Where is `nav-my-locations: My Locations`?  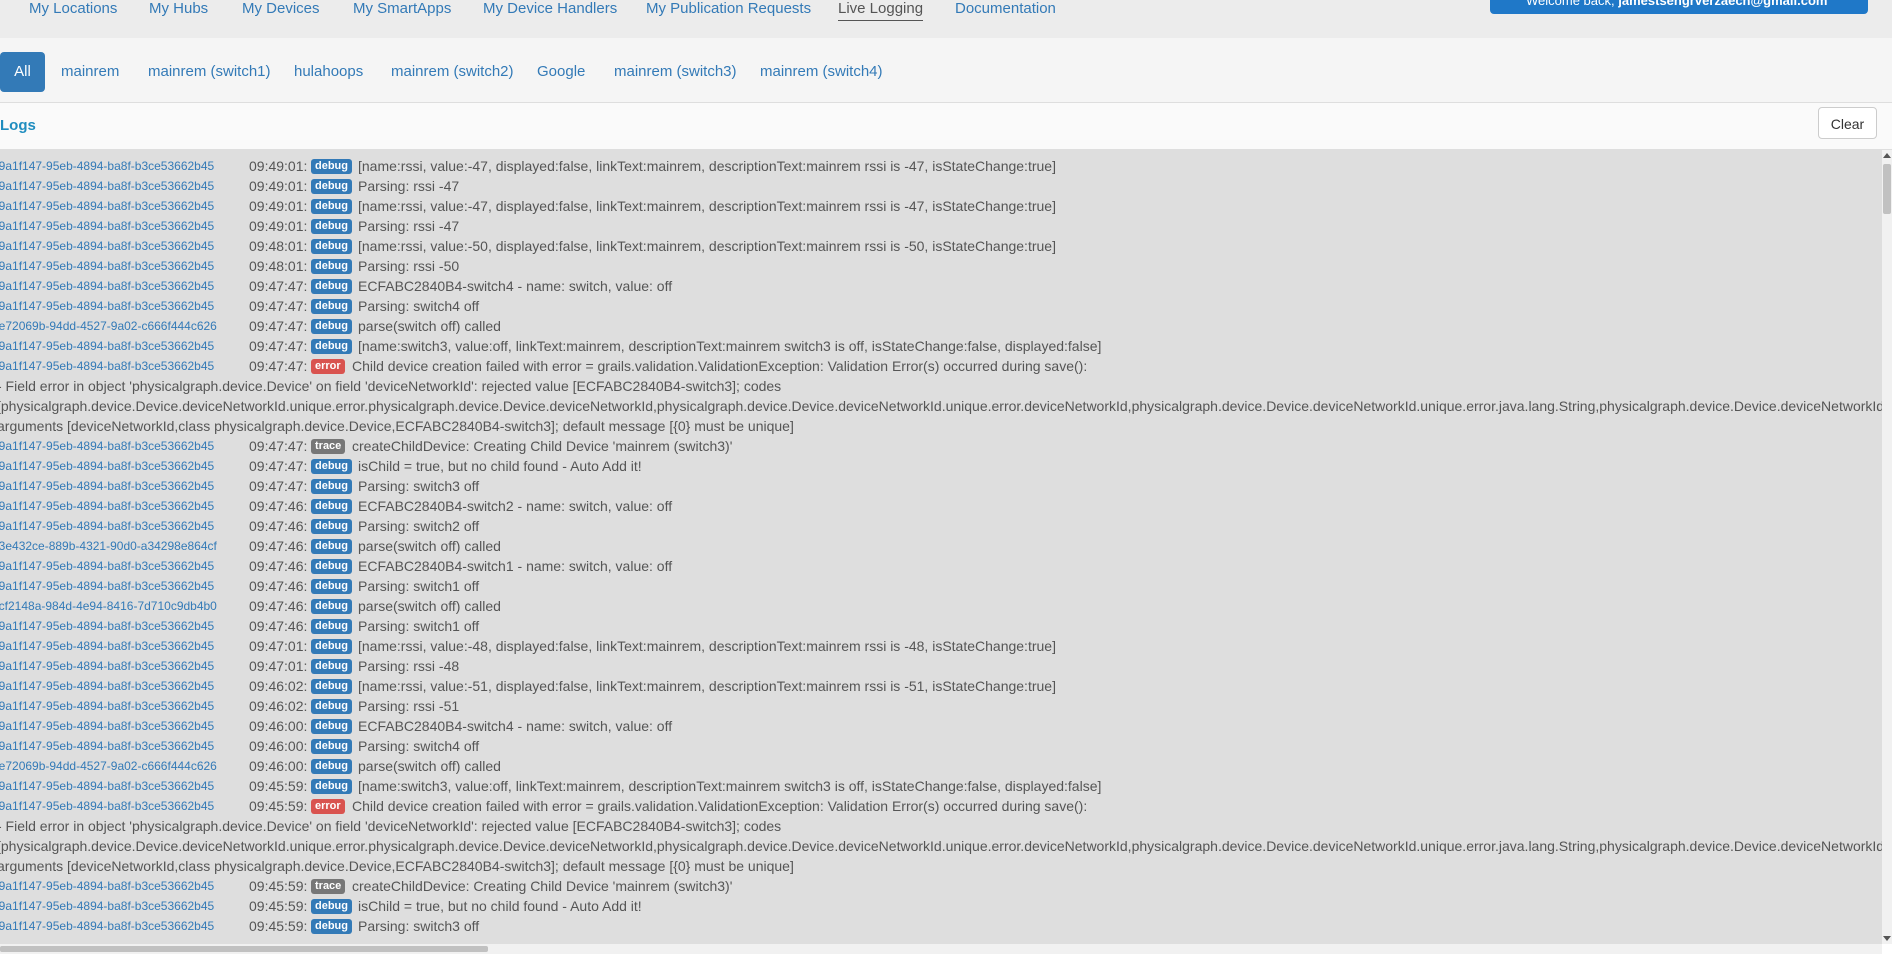 nav-my-locations: My Locations is located at coordinates (73, 9).